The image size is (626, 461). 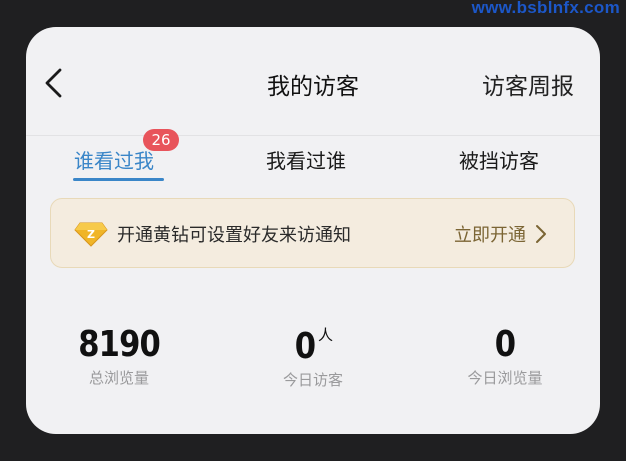 I want to click on promo-text: 开通黄钻可设置好友来访通知, so click(x=234, y=235).